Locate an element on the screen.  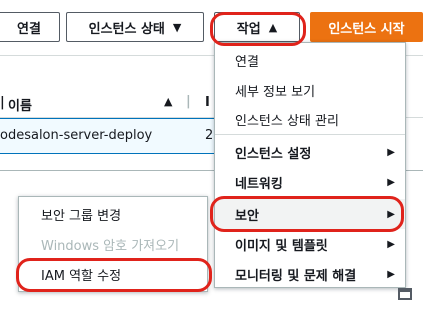
column-next-header: I is located at coordinates (207, 102).